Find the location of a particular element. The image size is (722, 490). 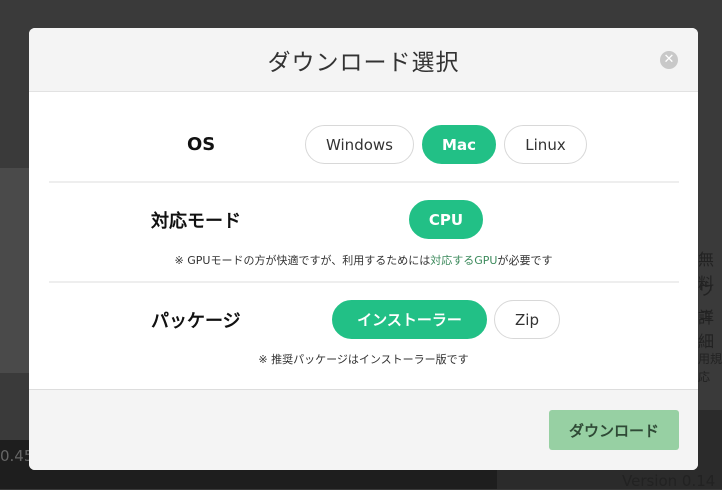

os-option-windows: Windows is located at coordinates (359, 144).